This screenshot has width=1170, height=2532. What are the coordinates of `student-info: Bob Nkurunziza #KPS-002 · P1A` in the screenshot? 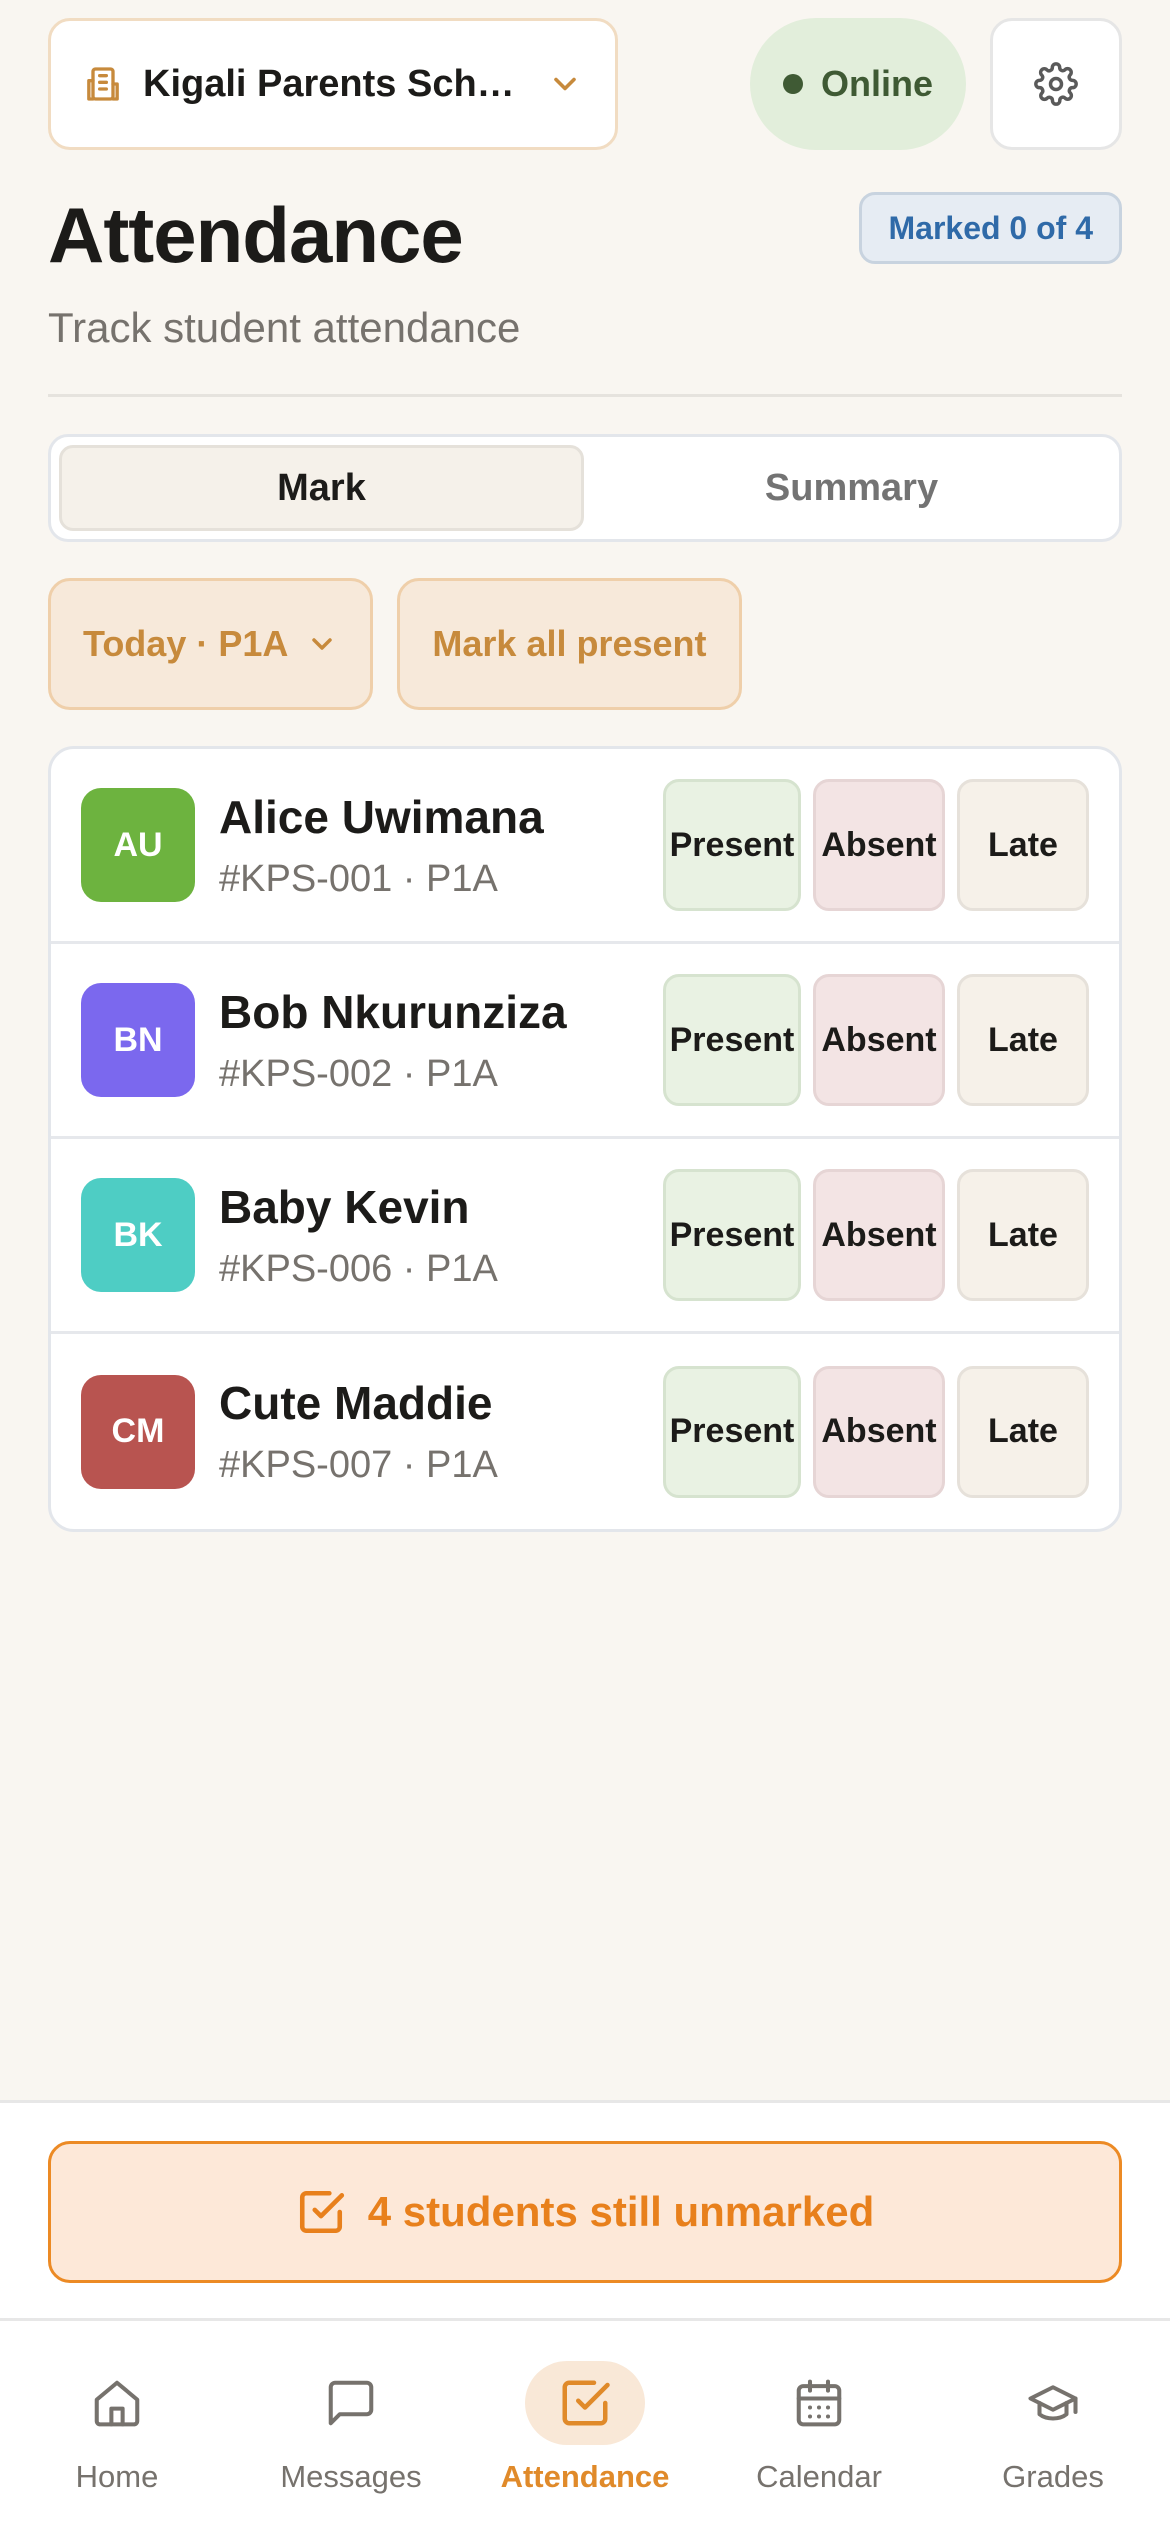 It's located at (441, 1040).